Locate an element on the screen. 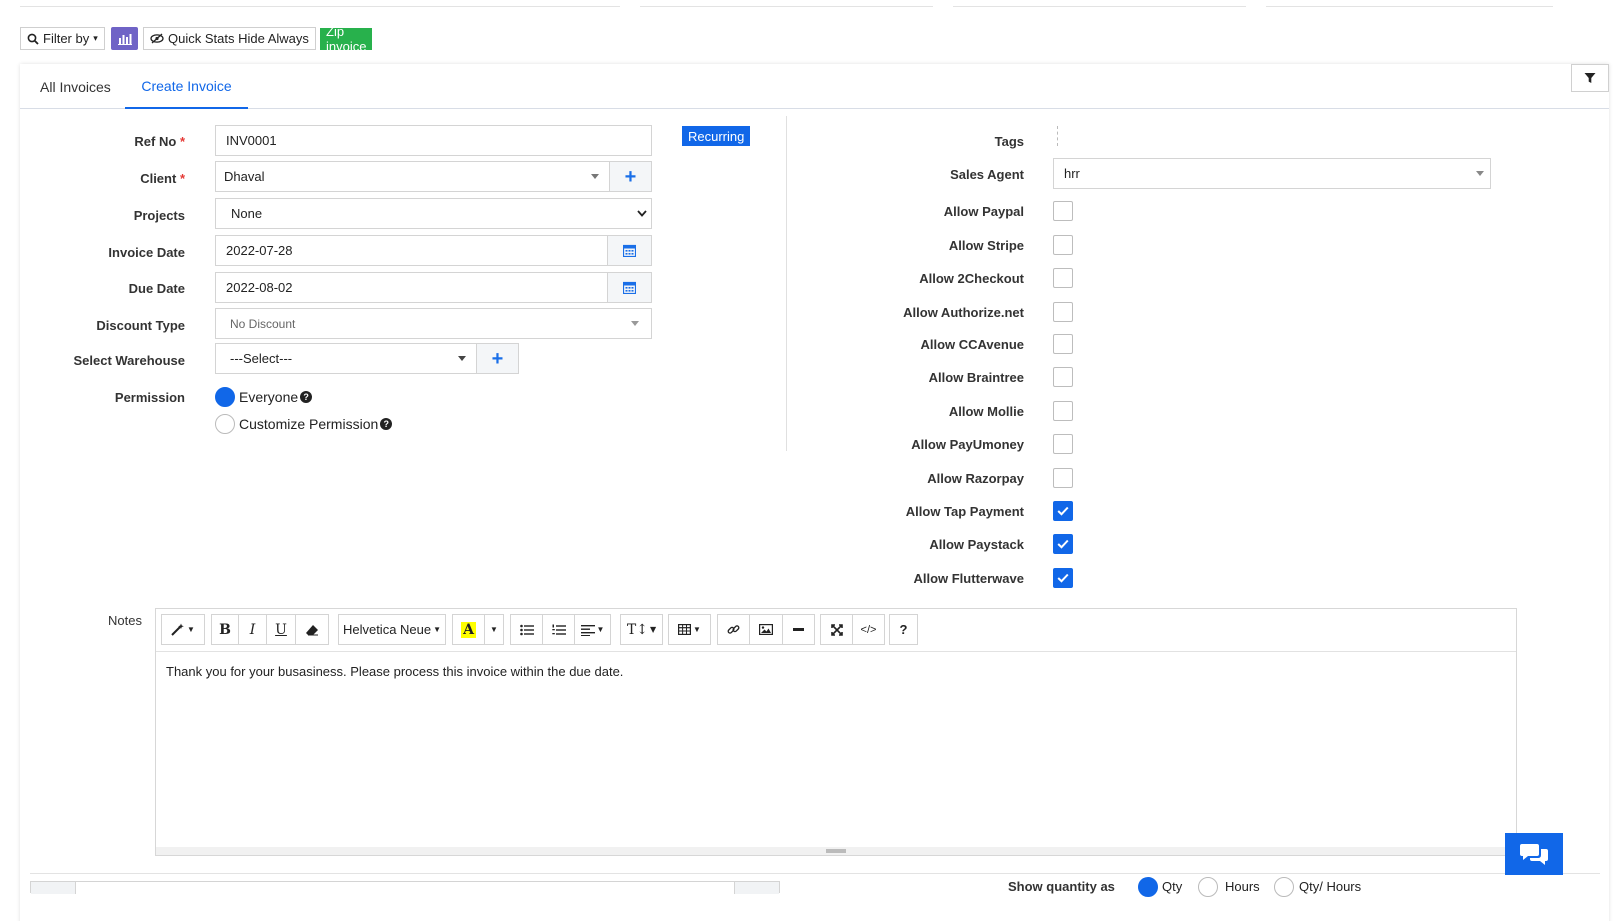  item-search-input is located at coordinates (405, 887).